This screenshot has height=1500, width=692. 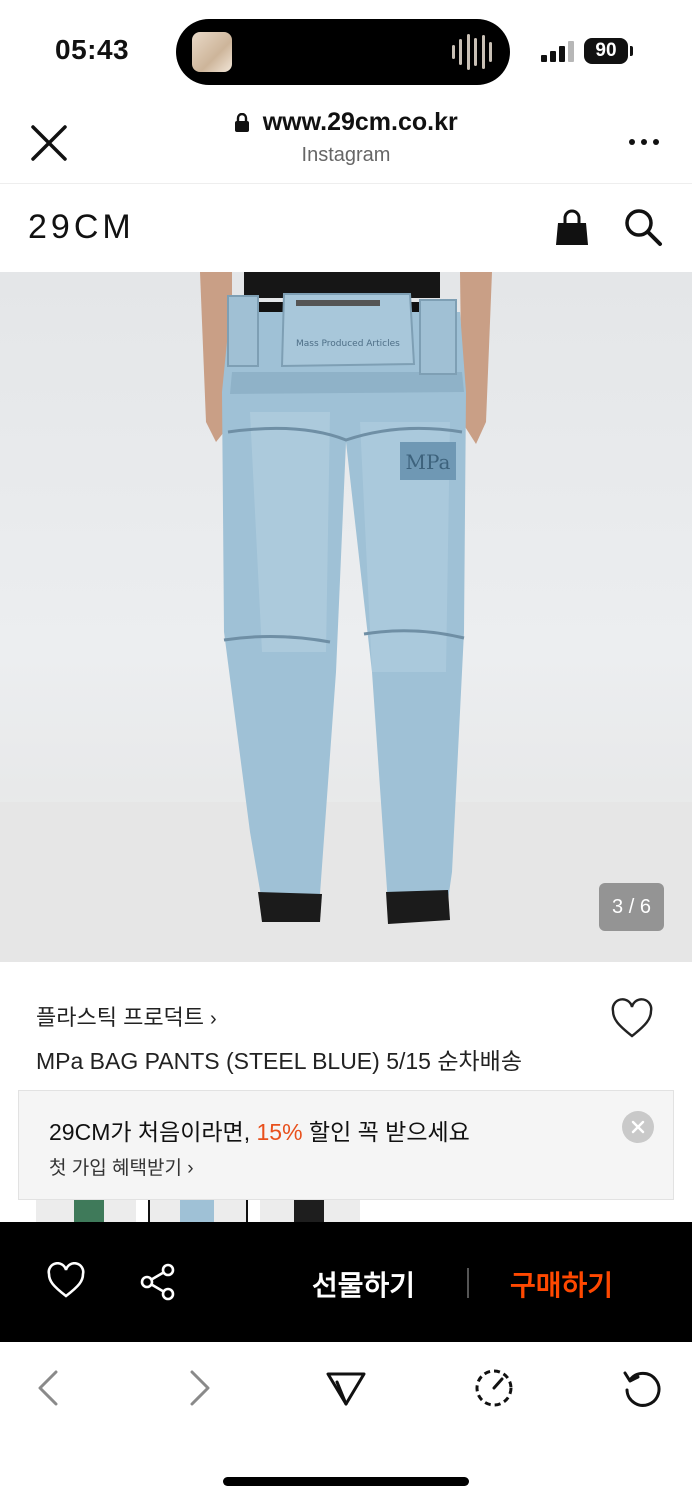 I want to click on search-button, so click(x=643, y=227).